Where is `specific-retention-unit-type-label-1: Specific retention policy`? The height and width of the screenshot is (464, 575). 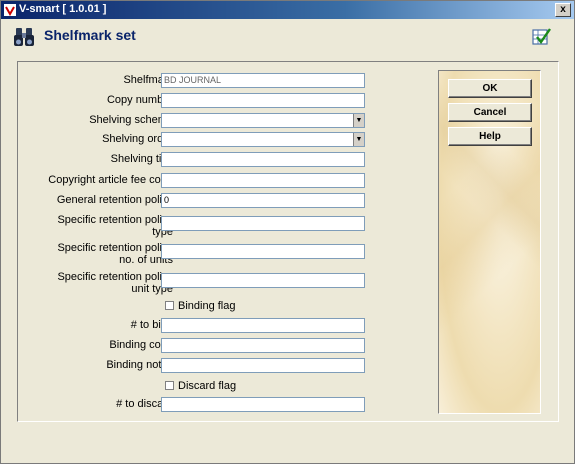 specific-retention-unit-type-label-1: Specific retention policy is located at coordinates (115, 277).